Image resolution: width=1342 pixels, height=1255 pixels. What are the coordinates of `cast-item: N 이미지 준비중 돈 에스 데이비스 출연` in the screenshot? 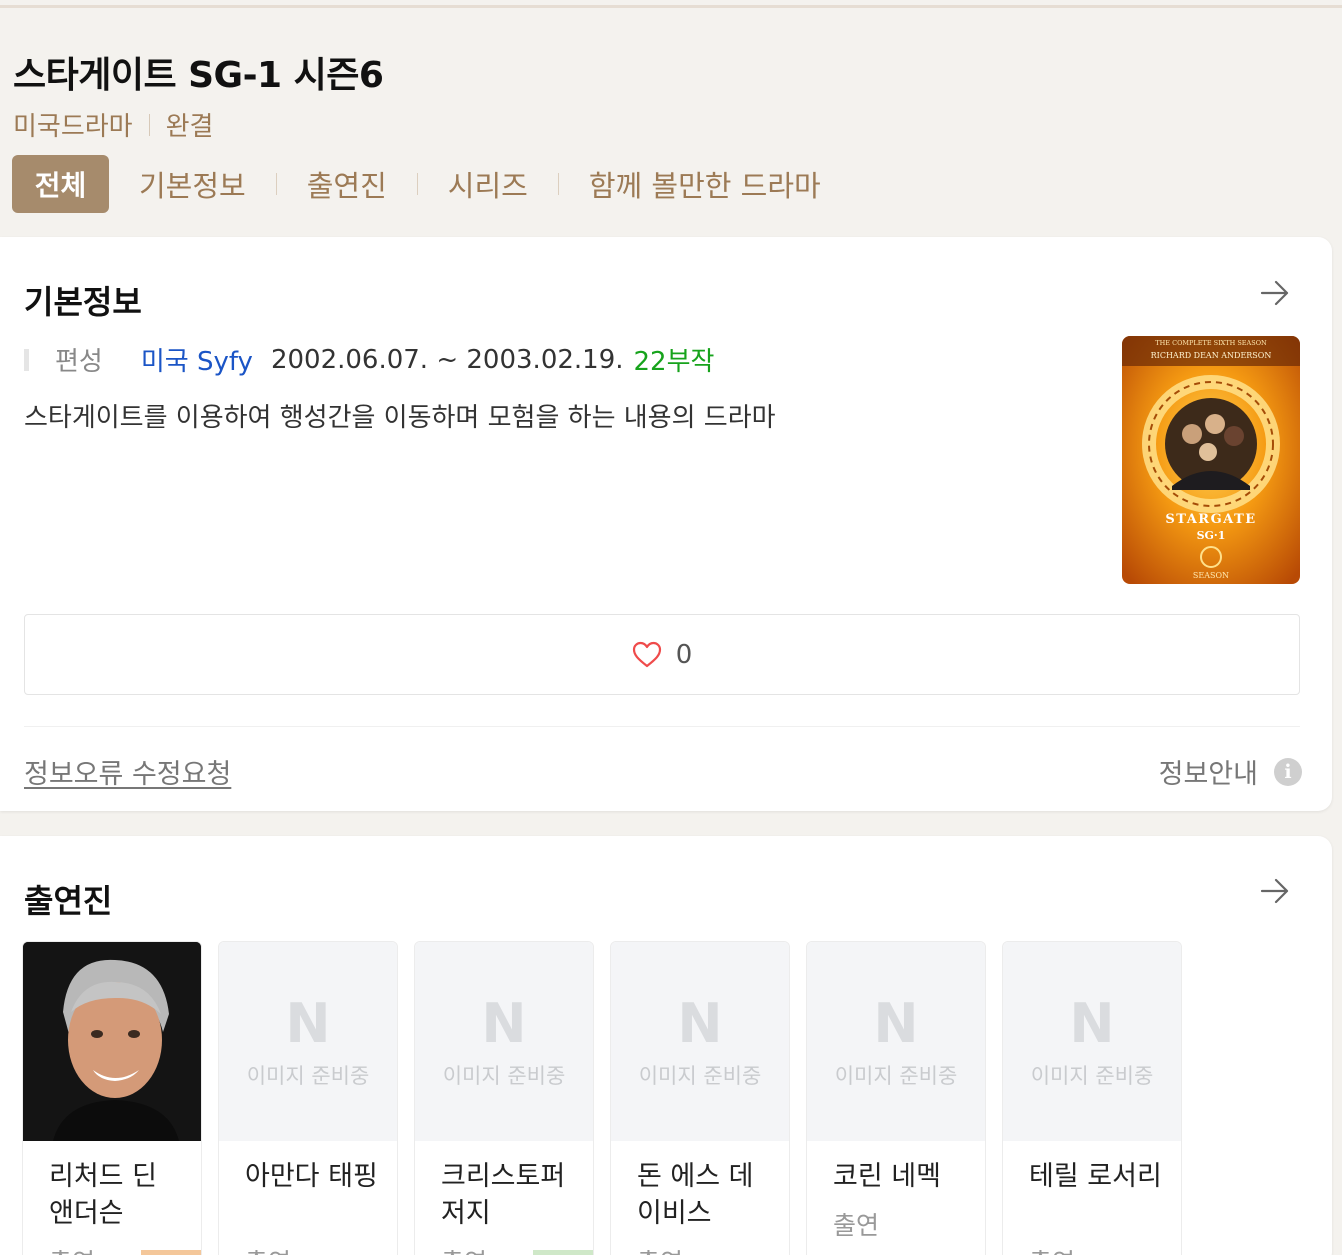 It's located at (700, 1098).